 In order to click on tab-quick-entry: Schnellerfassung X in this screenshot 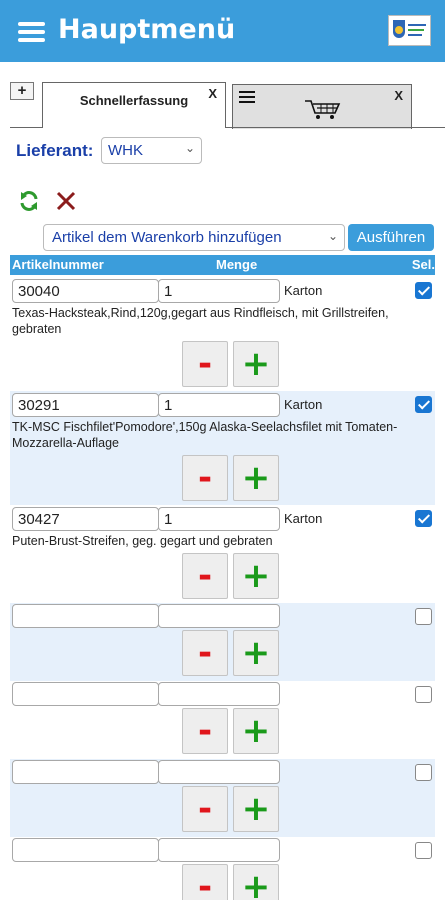, I will do `click(134, 105)`.